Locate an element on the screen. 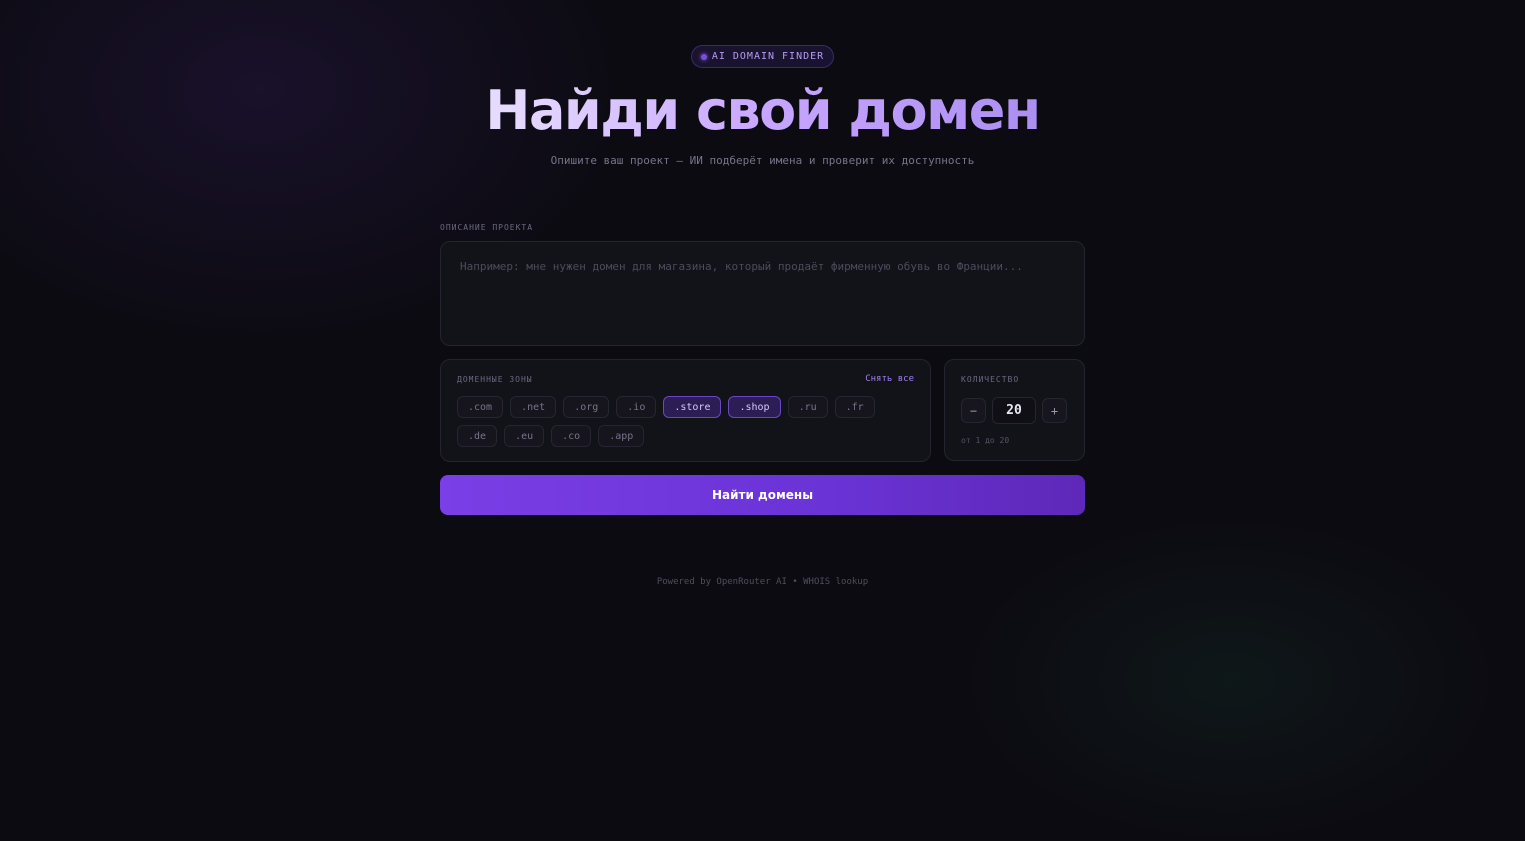 This screenshot has height=841, width=1525. zone-chip-com: .com is located at coordinates (480, 407).